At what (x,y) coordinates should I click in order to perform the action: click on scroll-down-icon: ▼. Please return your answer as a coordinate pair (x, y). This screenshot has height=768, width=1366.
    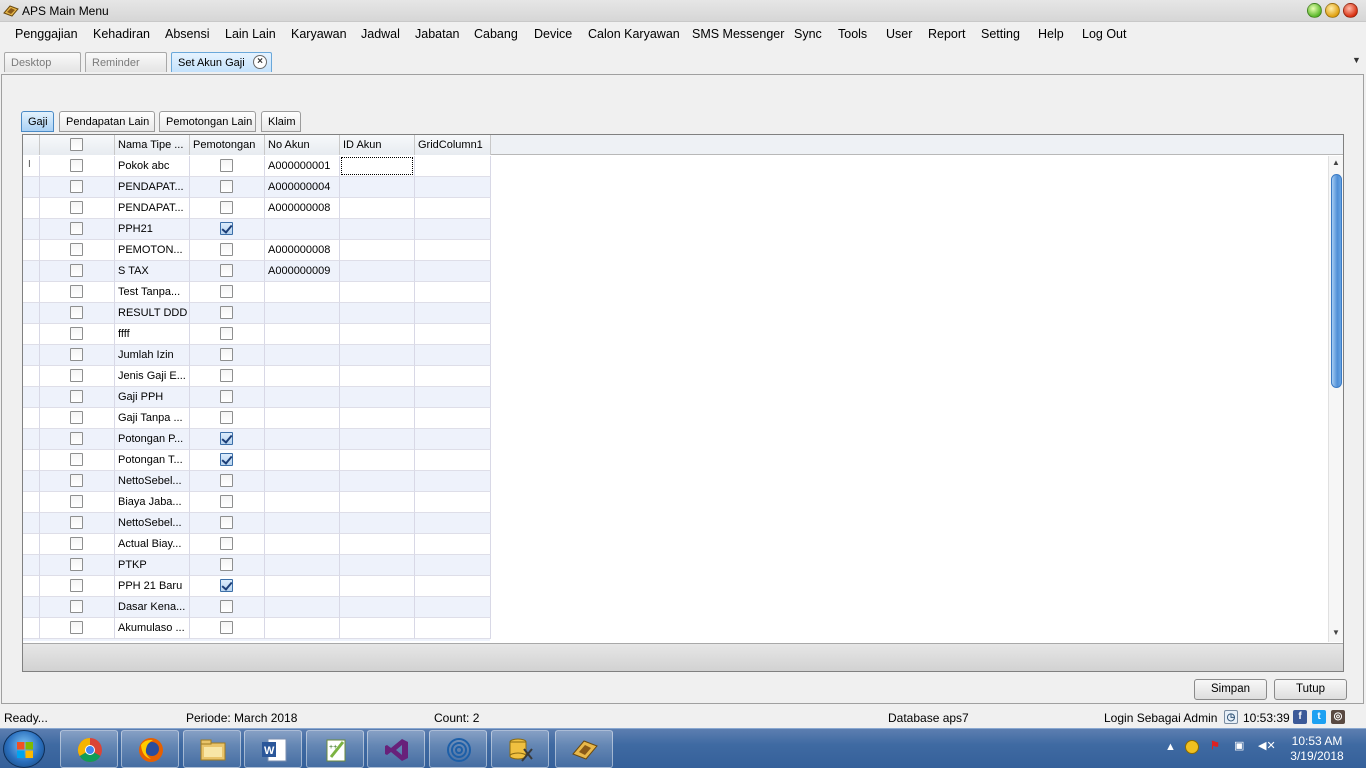
    Looking at the image, I should click on (1336, 632).